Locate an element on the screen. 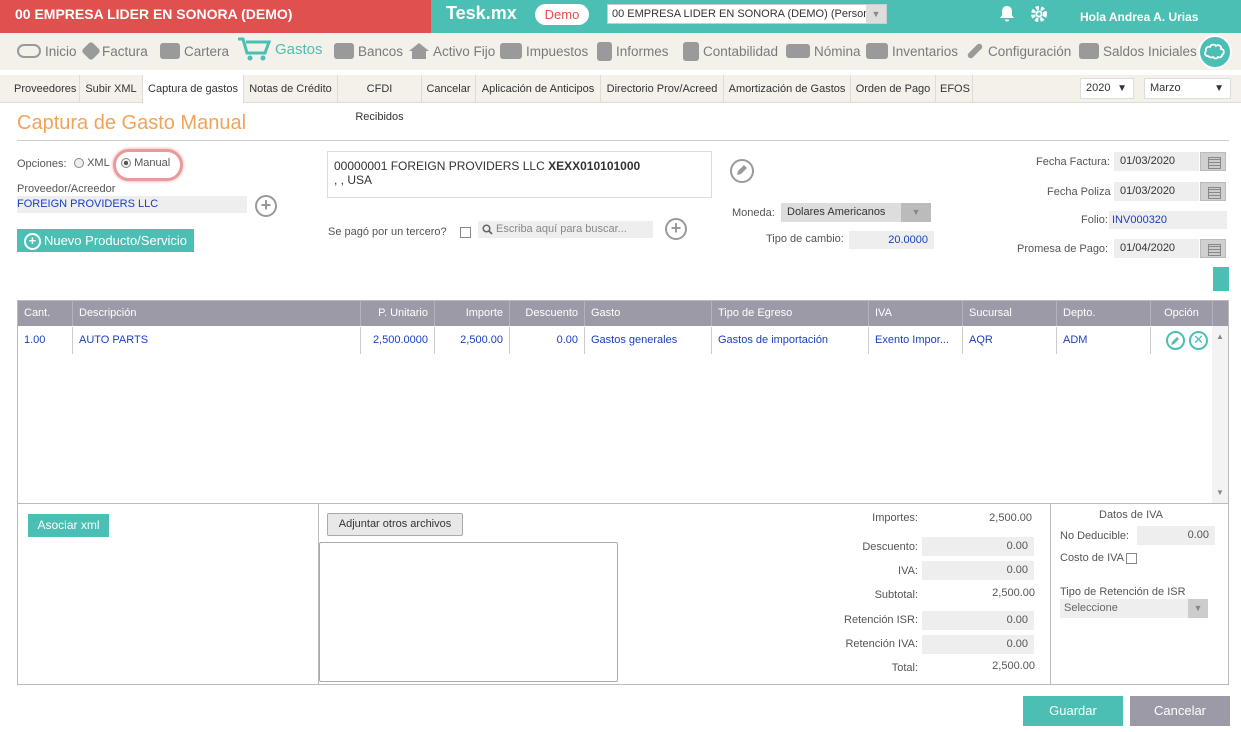  iva-field: 0.00 is located at coordinates (978, 570).